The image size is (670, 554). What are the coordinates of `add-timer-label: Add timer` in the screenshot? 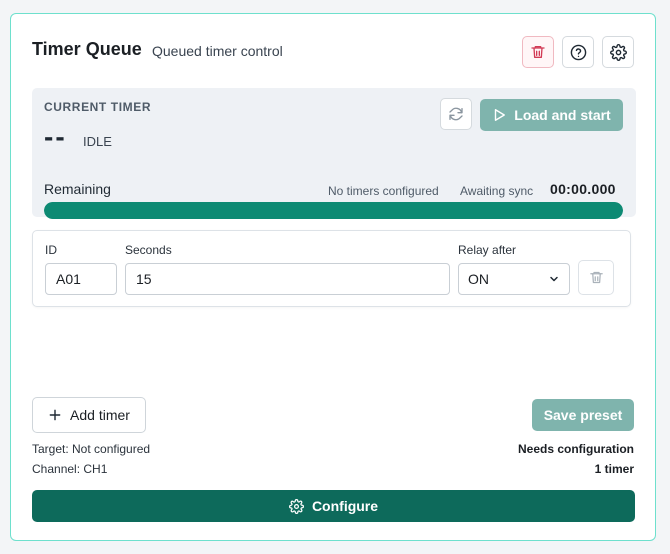 It's located at (100, 415).